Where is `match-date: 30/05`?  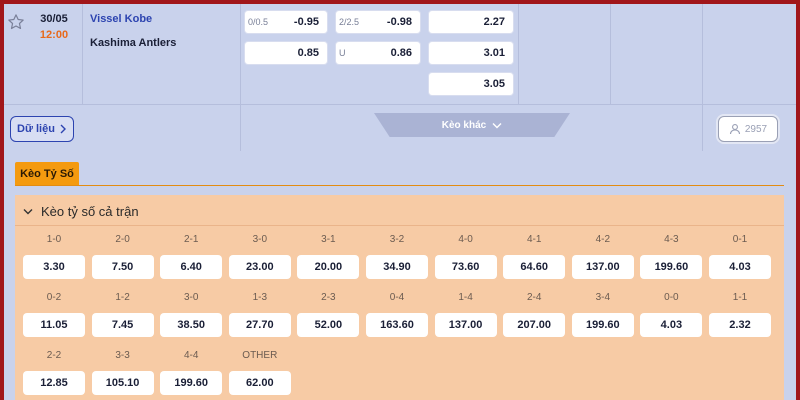
match-date: 30/05 is located at coordinates (54, 19).